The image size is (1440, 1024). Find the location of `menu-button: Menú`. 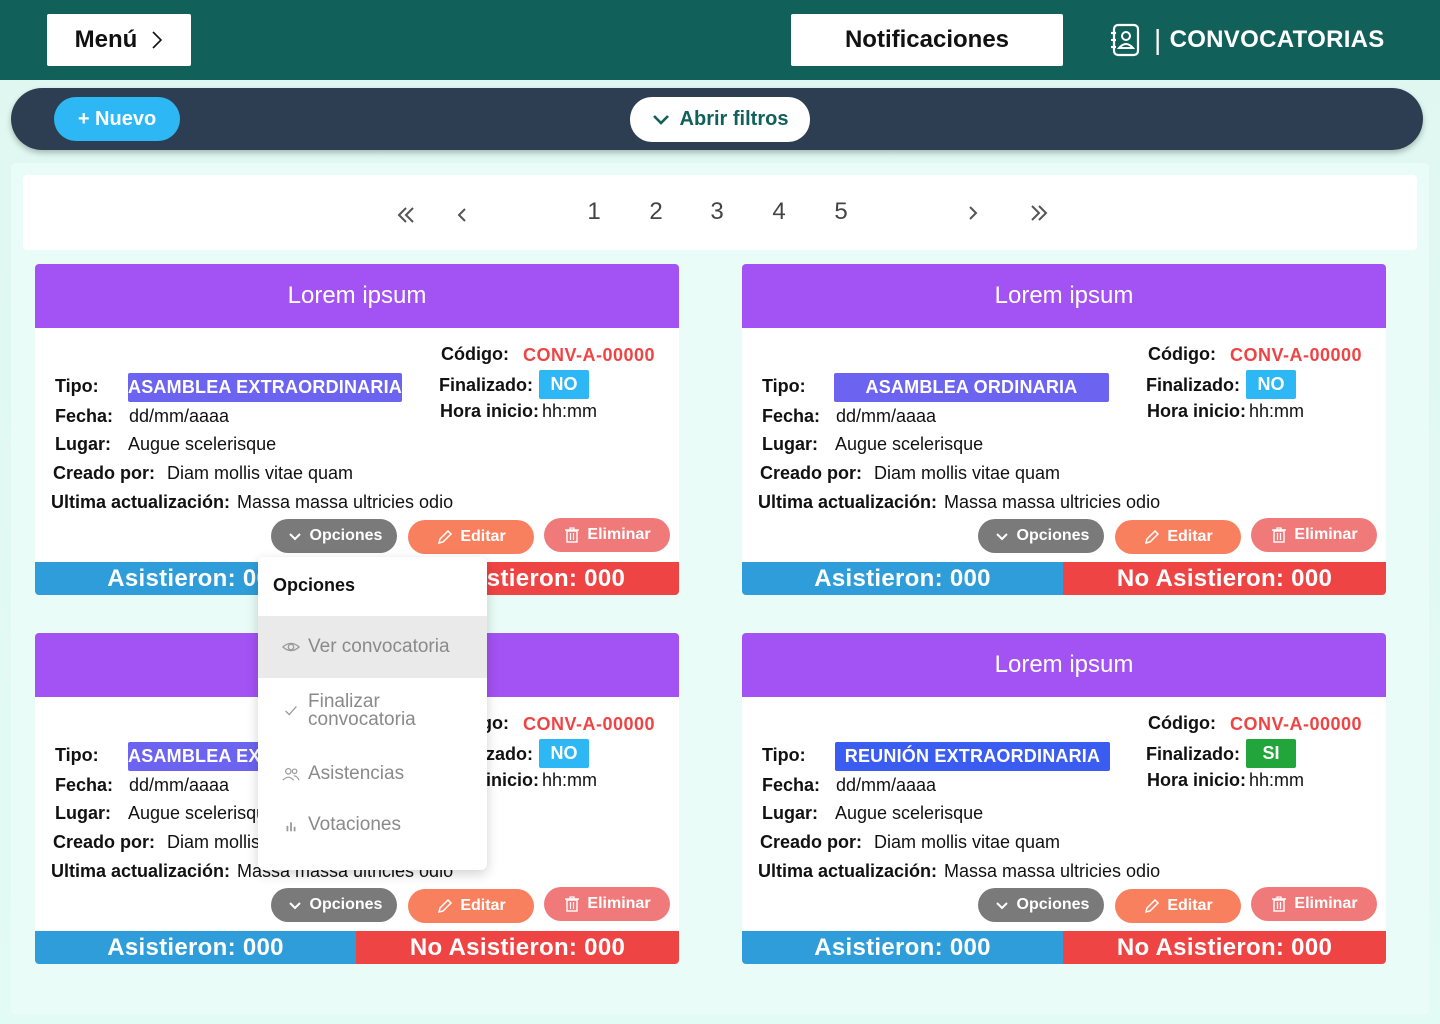

menu-button: Menú is located at coordinates (119, 40).